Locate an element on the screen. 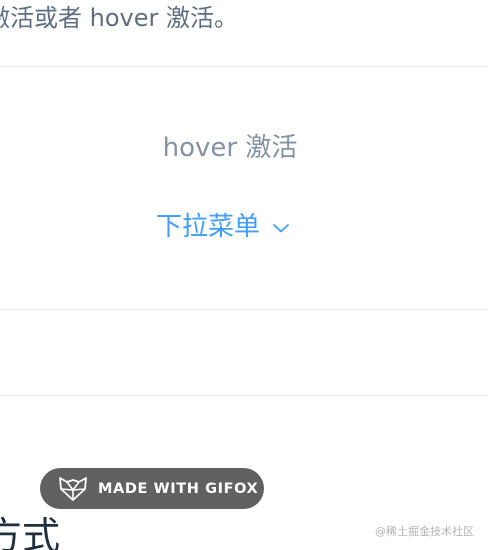 This screenshot has width=488, height=550. gifox-badge: MADE WITH GIFOX is located at coordinates (152, 488).